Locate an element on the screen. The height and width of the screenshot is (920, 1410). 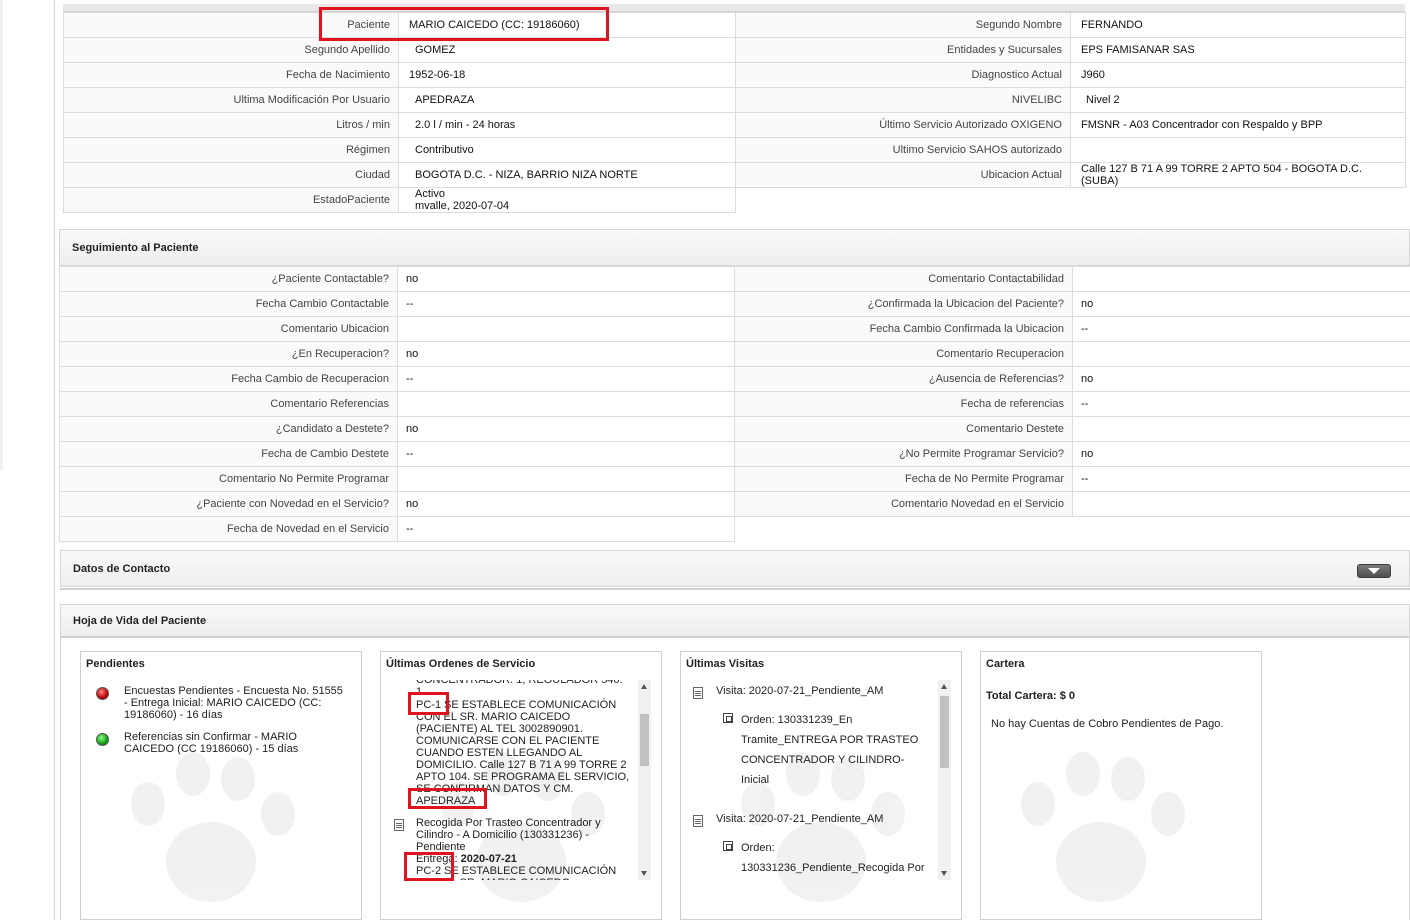
field-value: Nivel 2 is located at coordinates (1238, 100).